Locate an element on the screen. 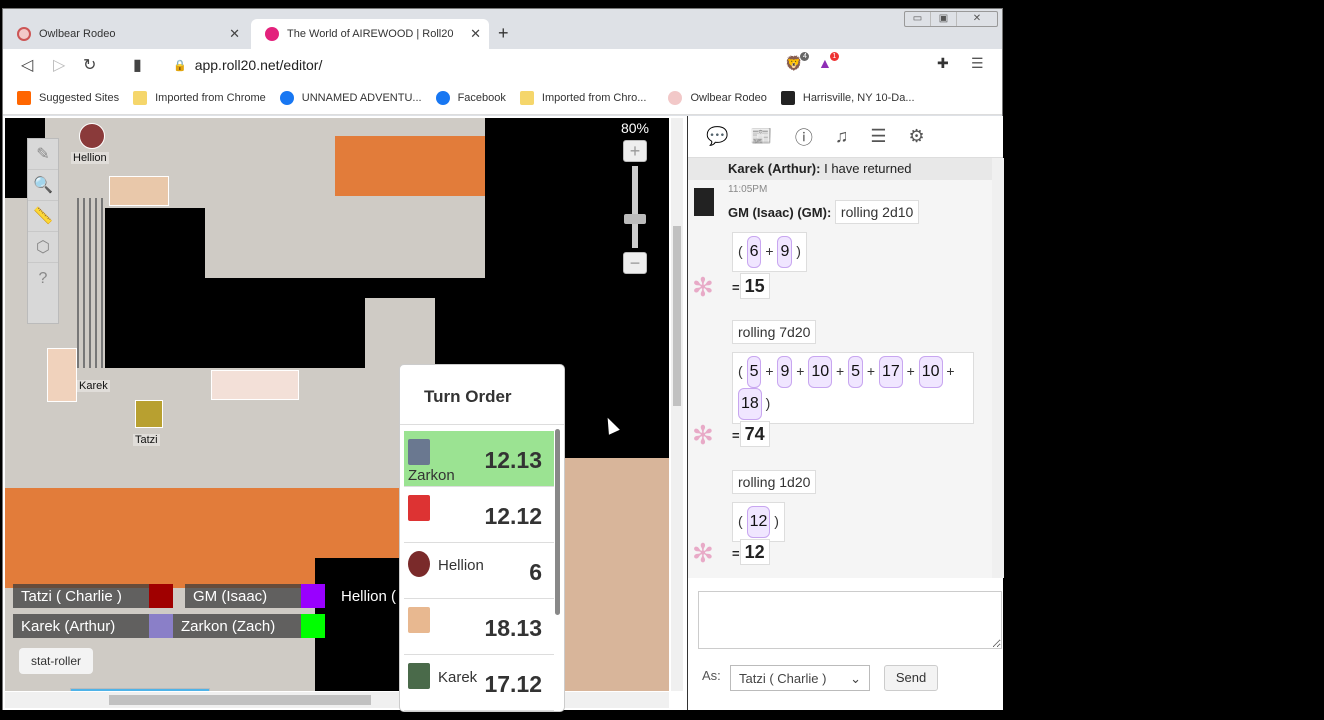 Image resolution: width=1324 pixels, height=720 pixels. zoom-icon: 🔍 is located at coordinates (43, 185).